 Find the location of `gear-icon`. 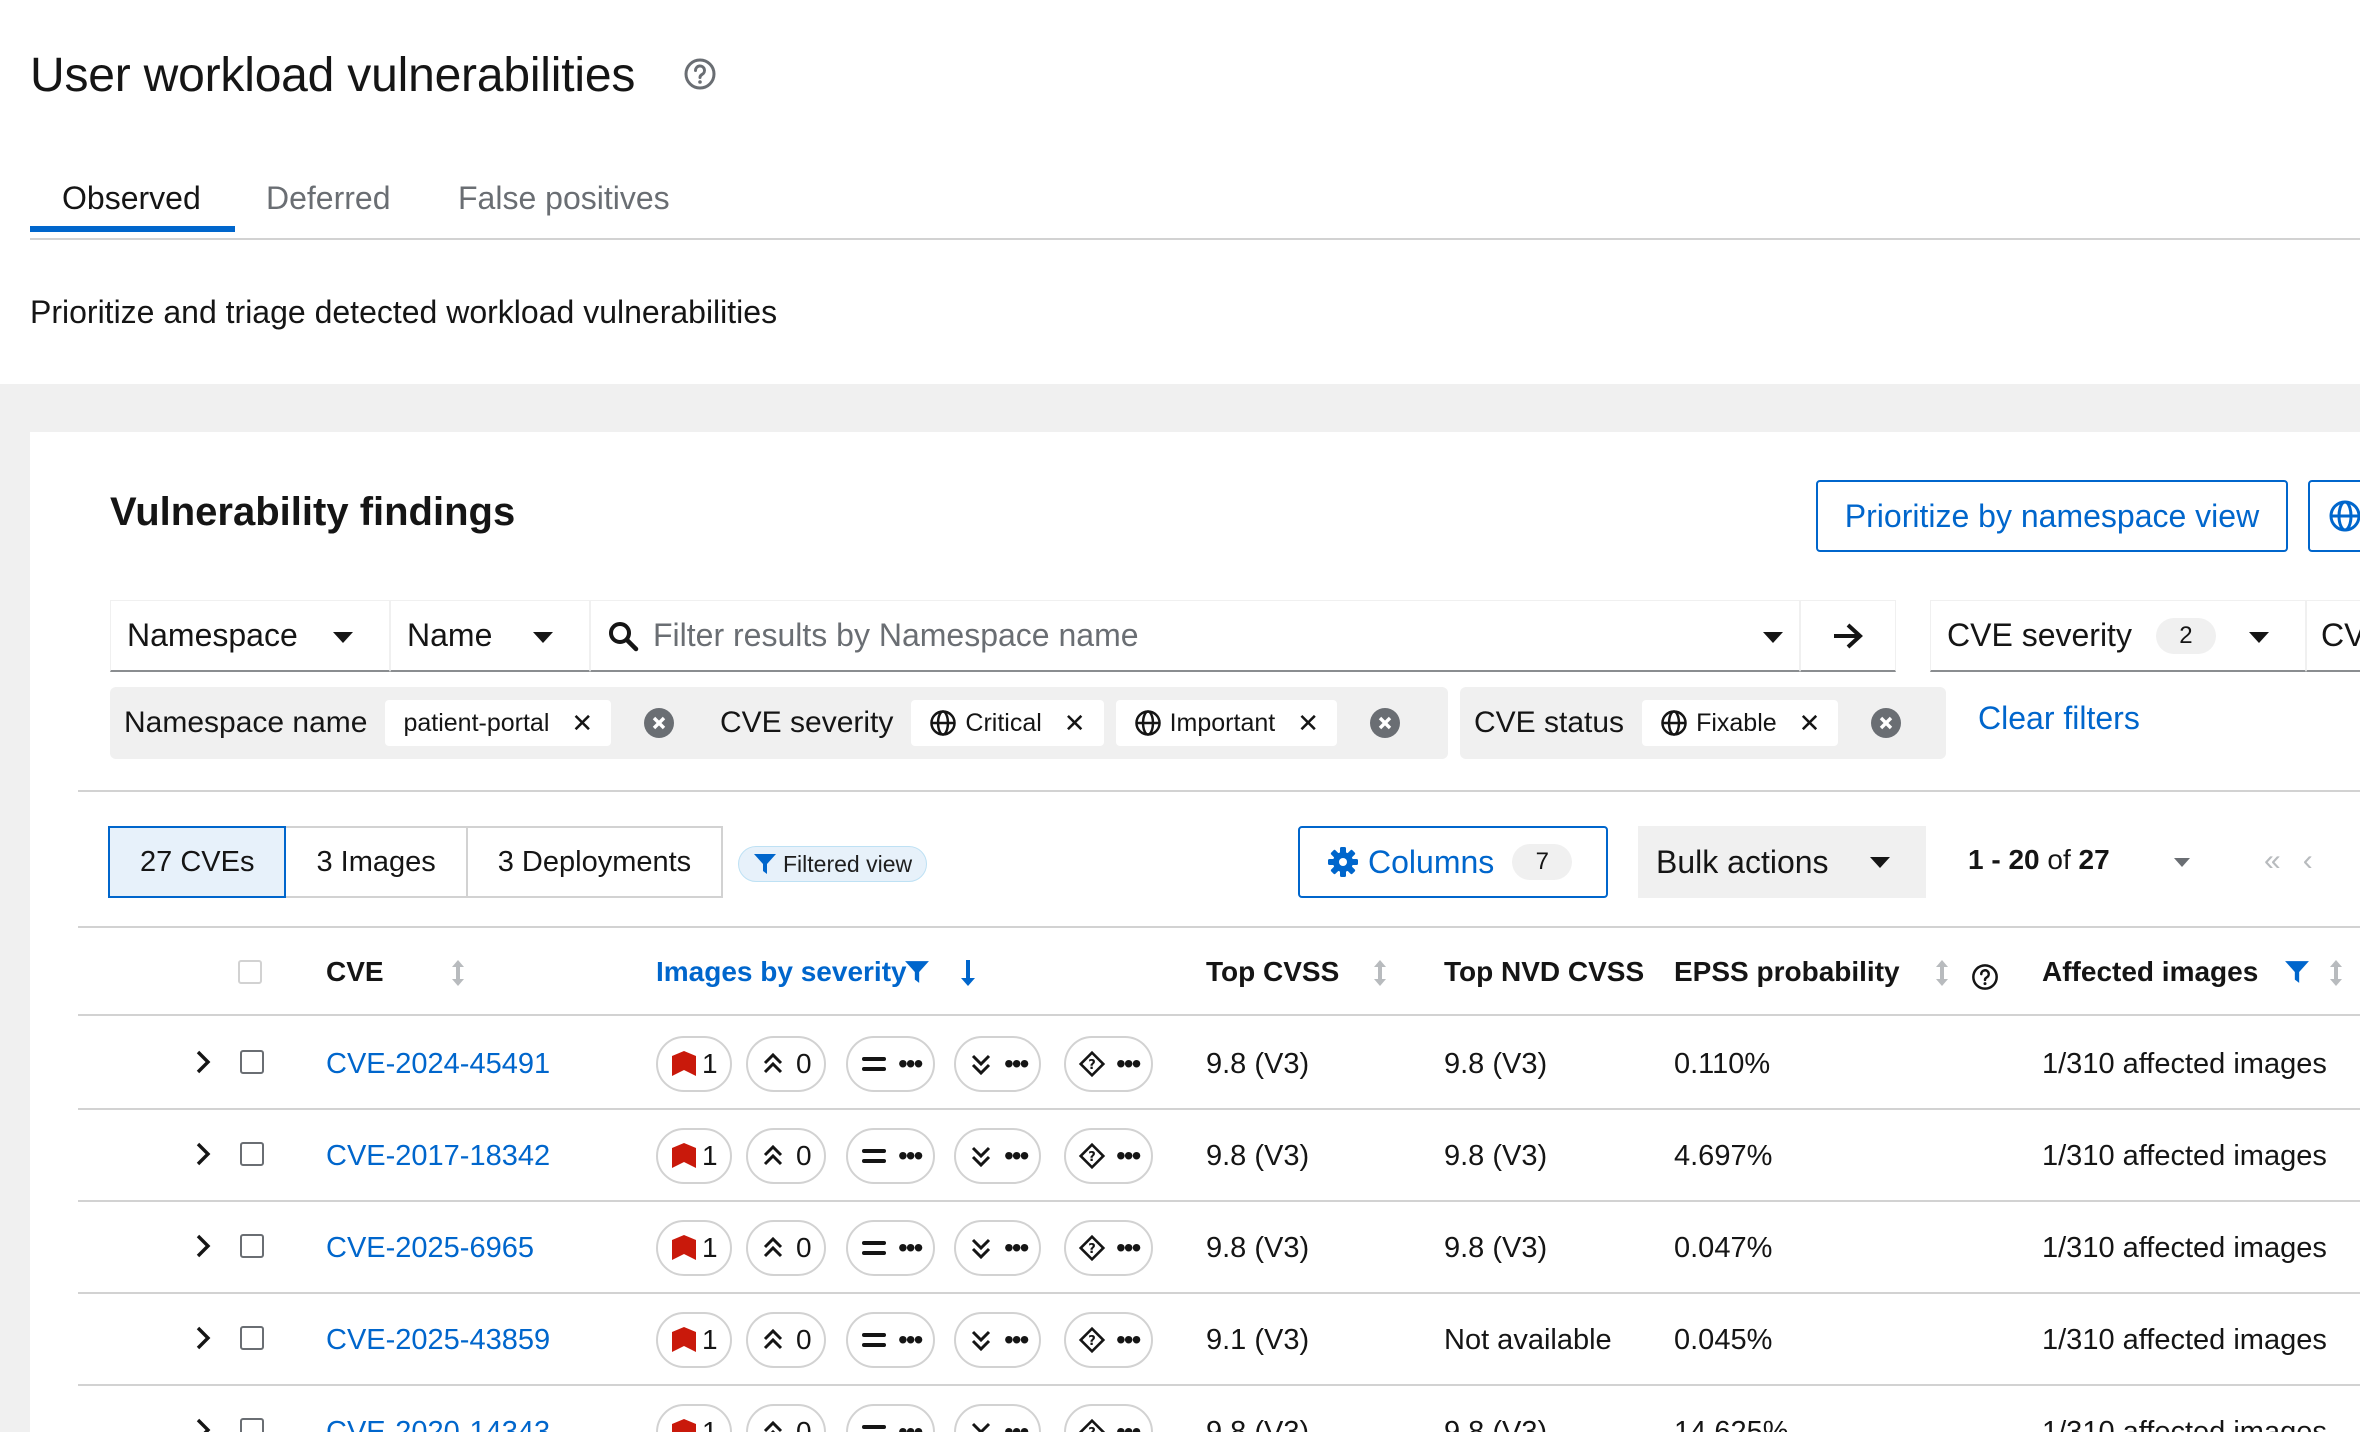

gear-icon is located at coordinates (1343, 862).